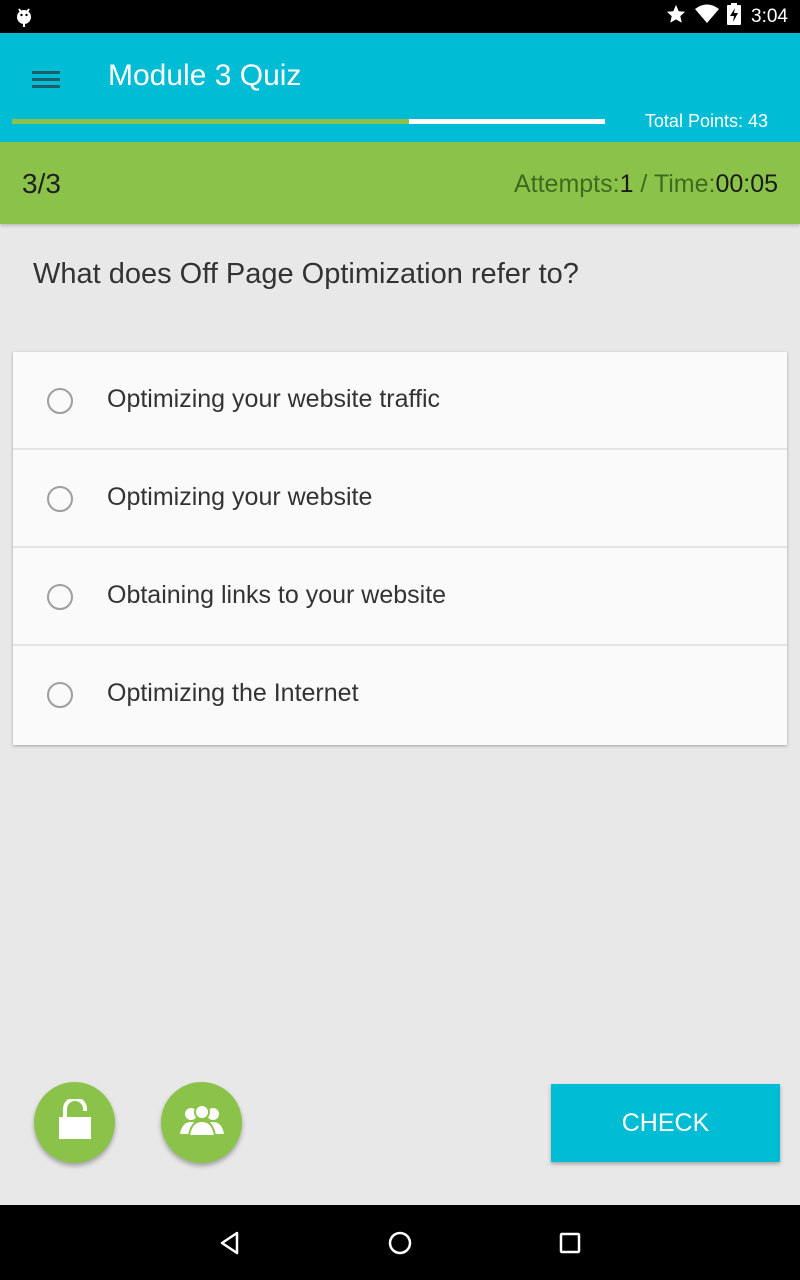 This screenshot has height=1280, width=800. I want to click on wifi-icon, so click(707, 16).